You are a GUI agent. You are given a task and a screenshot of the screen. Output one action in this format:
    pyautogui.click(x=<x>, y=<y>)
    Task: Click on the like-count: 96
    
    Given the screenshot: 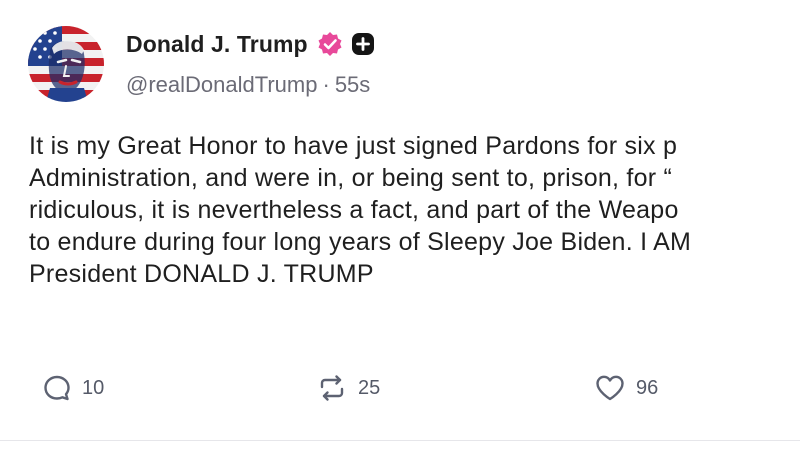 What is the action you would take?
    pyautogui.click(x=647, y=387)
    